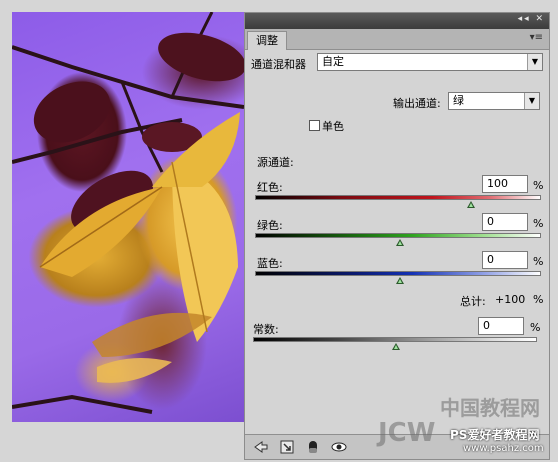 Image resolution: width=558 pixels, height=462 pixels. Describe the element at coordinates (538, 261) in the screenshot. I see `blue-percent: %` at that location.